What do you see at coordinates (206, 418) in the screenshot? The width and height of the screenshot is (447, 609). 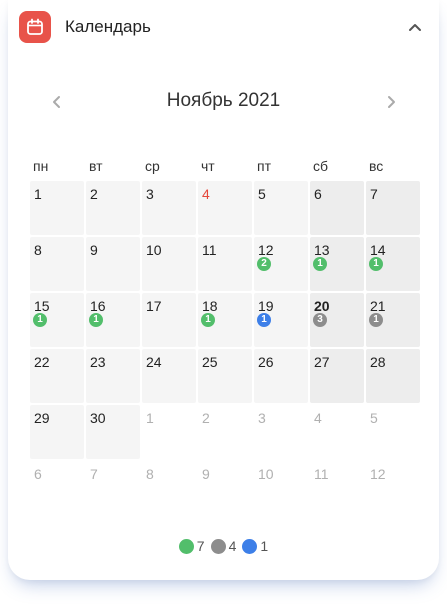 I see `day-number: 2` at bounding box center [206, 418].